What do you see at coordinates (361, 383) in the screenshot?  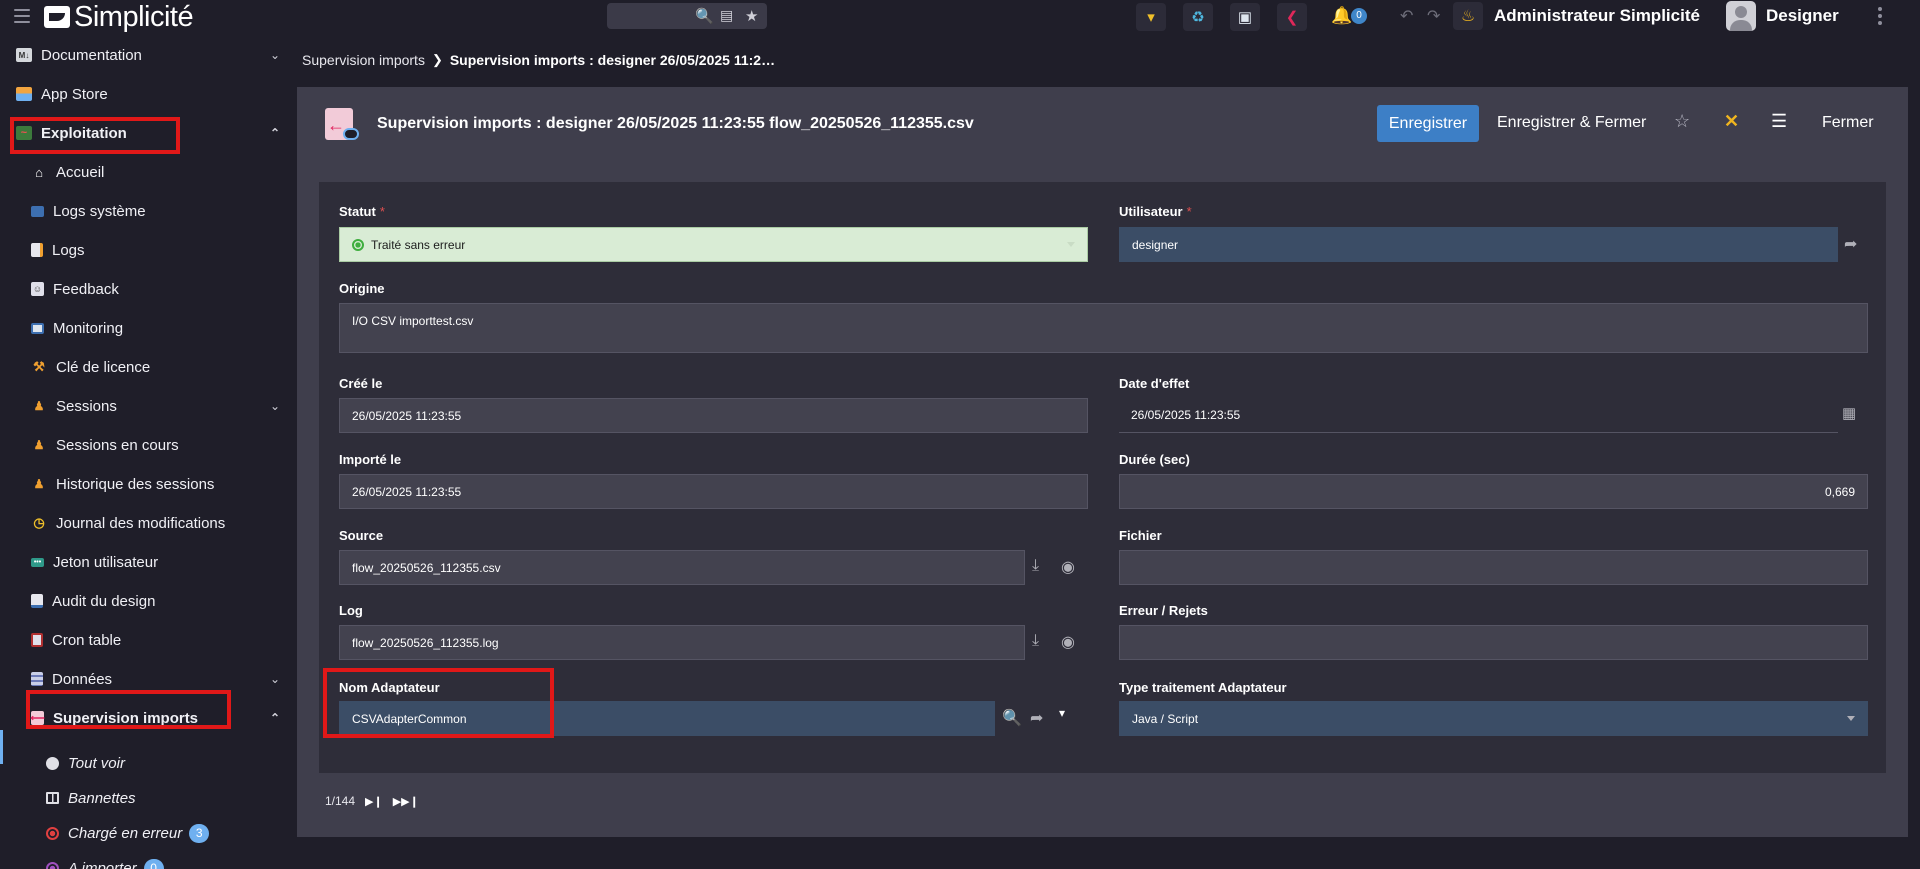 I see `cree-le-label: Créé le` at bounding box center [361, 383].